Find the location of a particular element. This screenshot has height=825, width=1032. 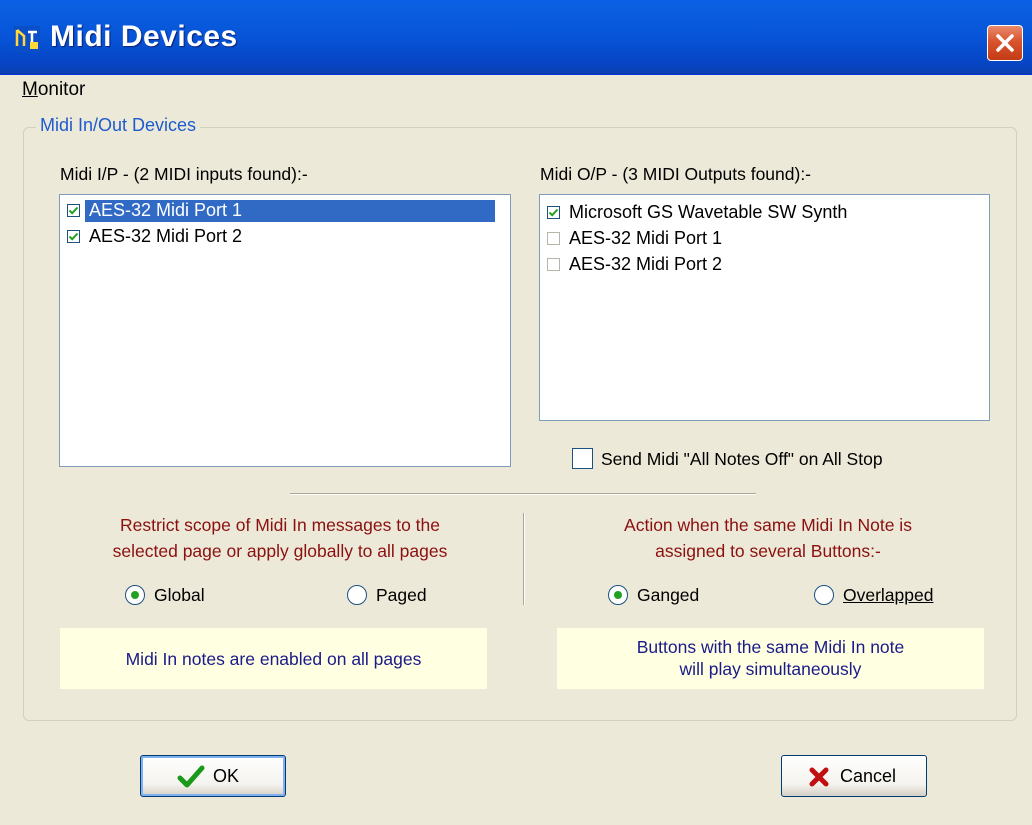

ok-button: OK is located at coordinates (213, 776).